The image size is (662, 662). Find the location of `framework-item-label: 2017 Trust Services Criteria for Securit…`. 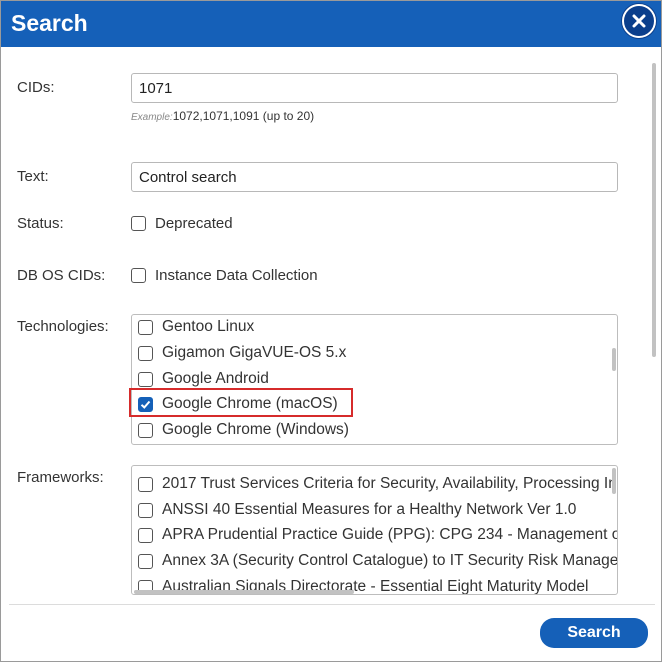

framework-item-label: 2017 Trust Services Criteria for Securit… is located at coordinates (389, 483).